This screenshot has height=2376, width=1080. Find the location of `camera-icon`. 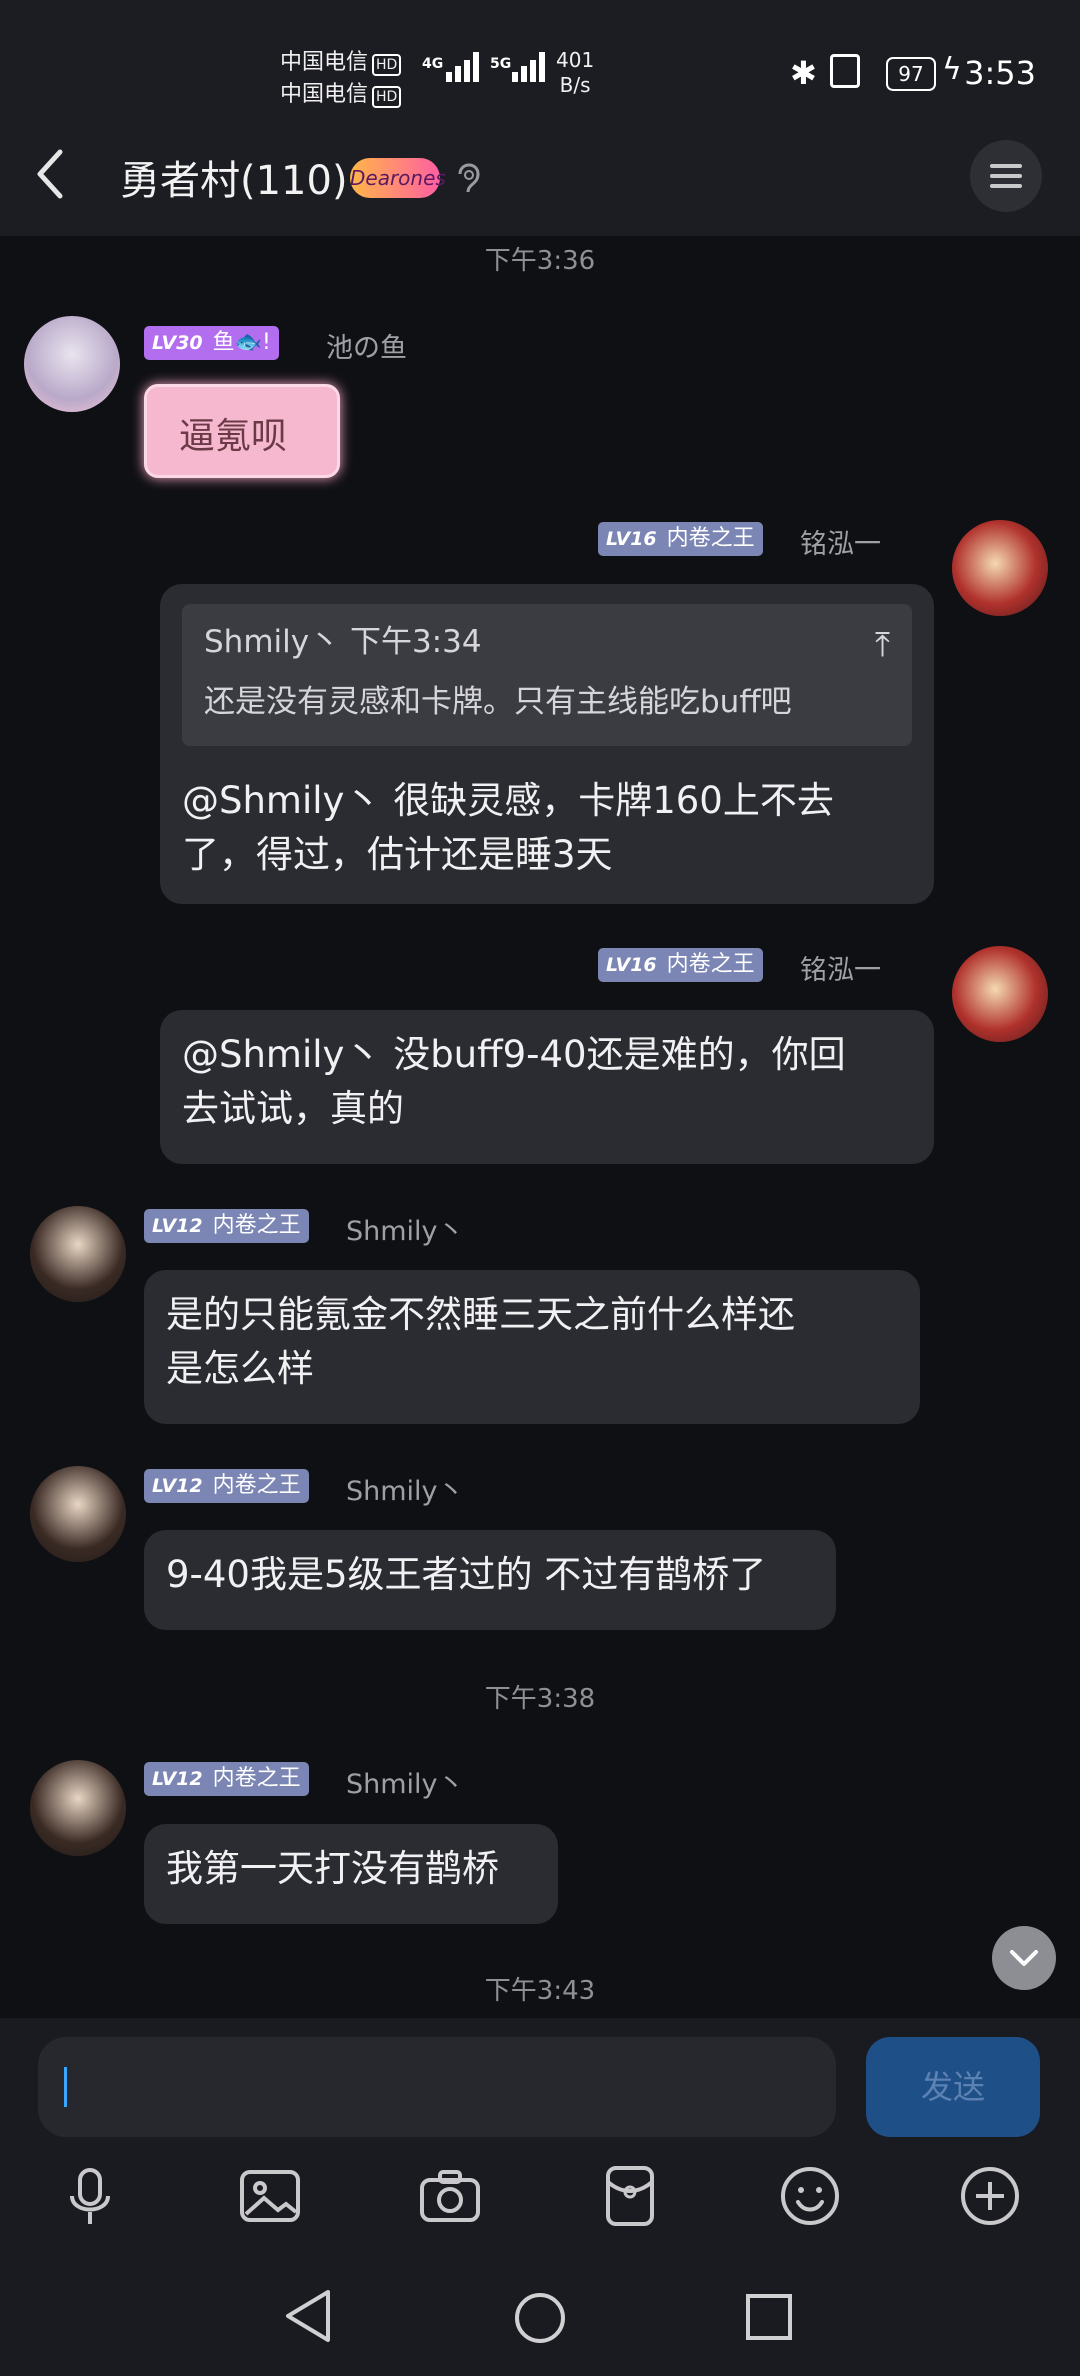

camera-icon is located at coordinates (450, 2196).